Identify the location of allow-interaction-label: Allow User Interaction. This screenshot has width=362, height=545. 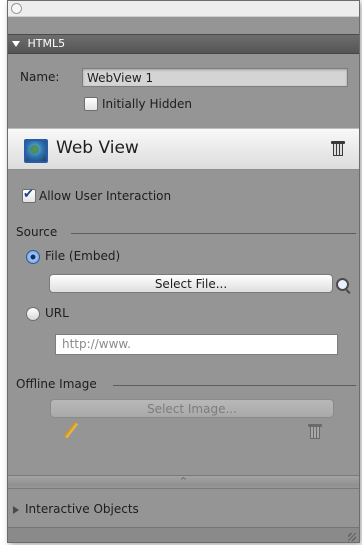
(105, 196).